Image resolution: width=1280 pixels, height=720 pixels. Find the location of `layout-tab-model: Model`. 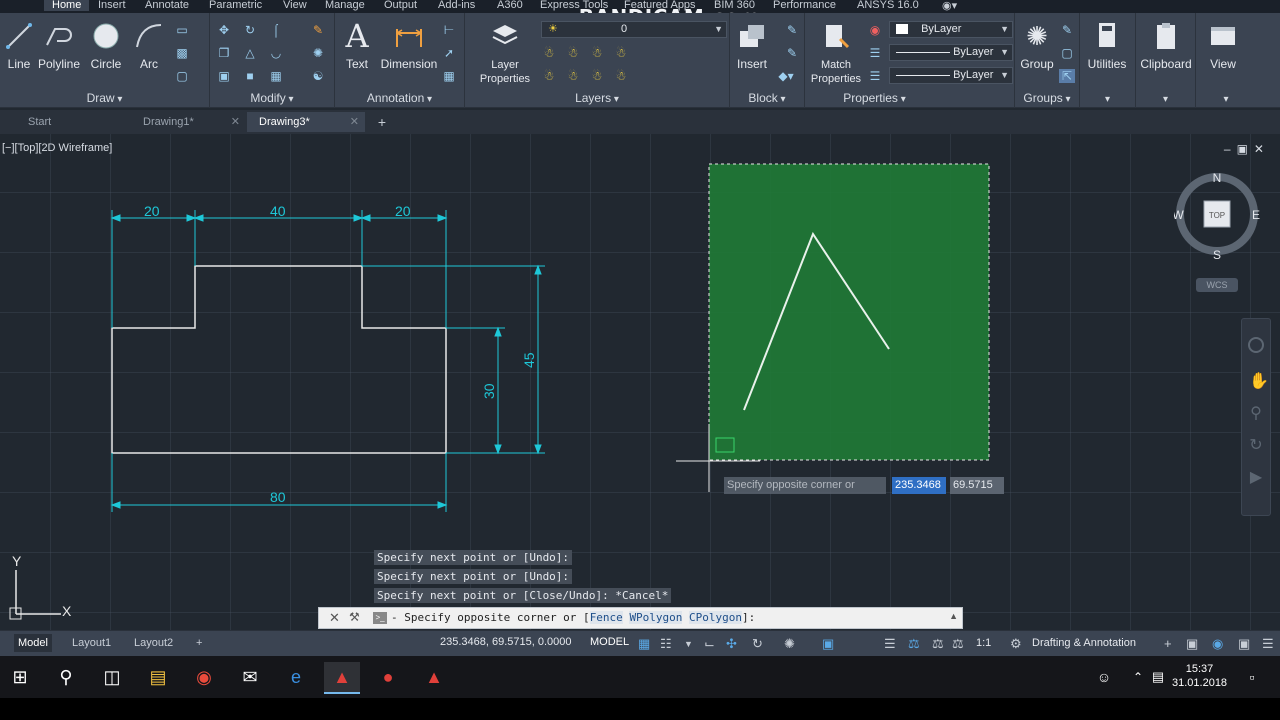

layout-tab-model: Model is located at coordinates (33, 643).